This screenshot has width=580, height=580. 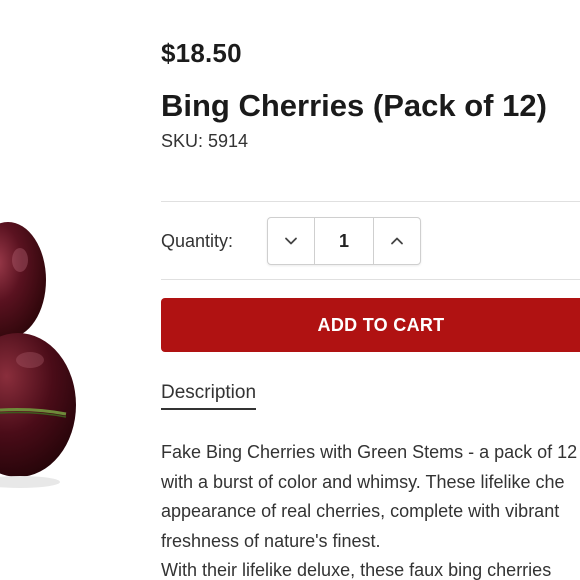 What do you see at coordinates (205, 141) in the screenshot?
I see `product-sku: SKU: 5914` at bounding box center [205, 141].